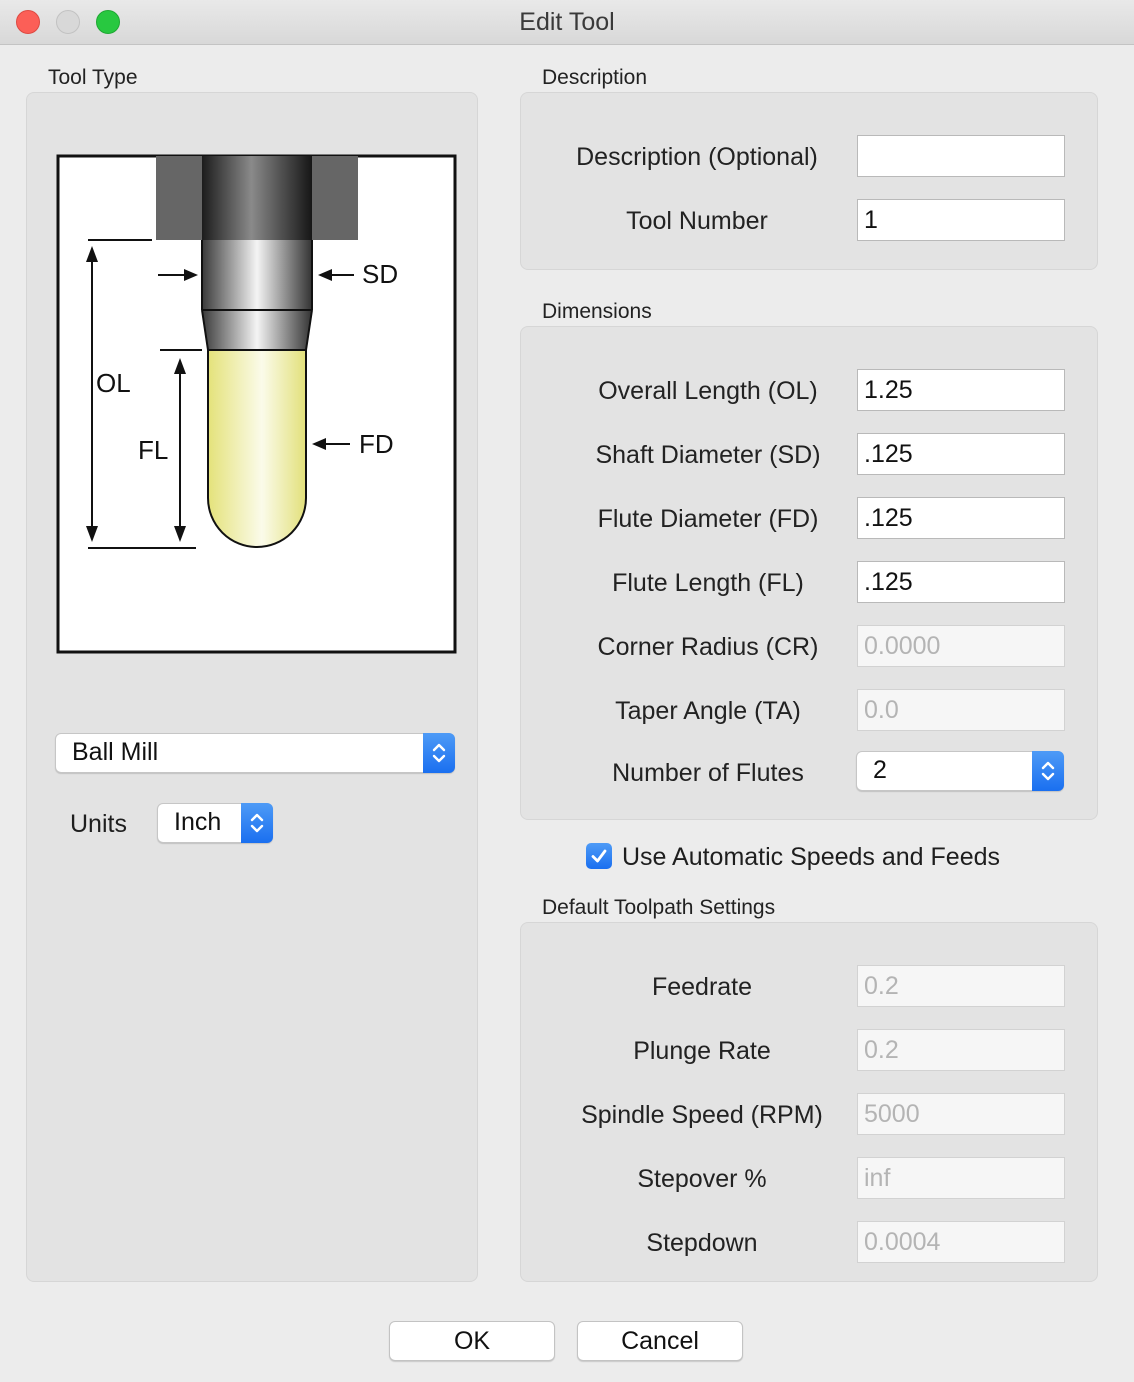  I want to click on window-title: Edit Tool, so click(567, 22).